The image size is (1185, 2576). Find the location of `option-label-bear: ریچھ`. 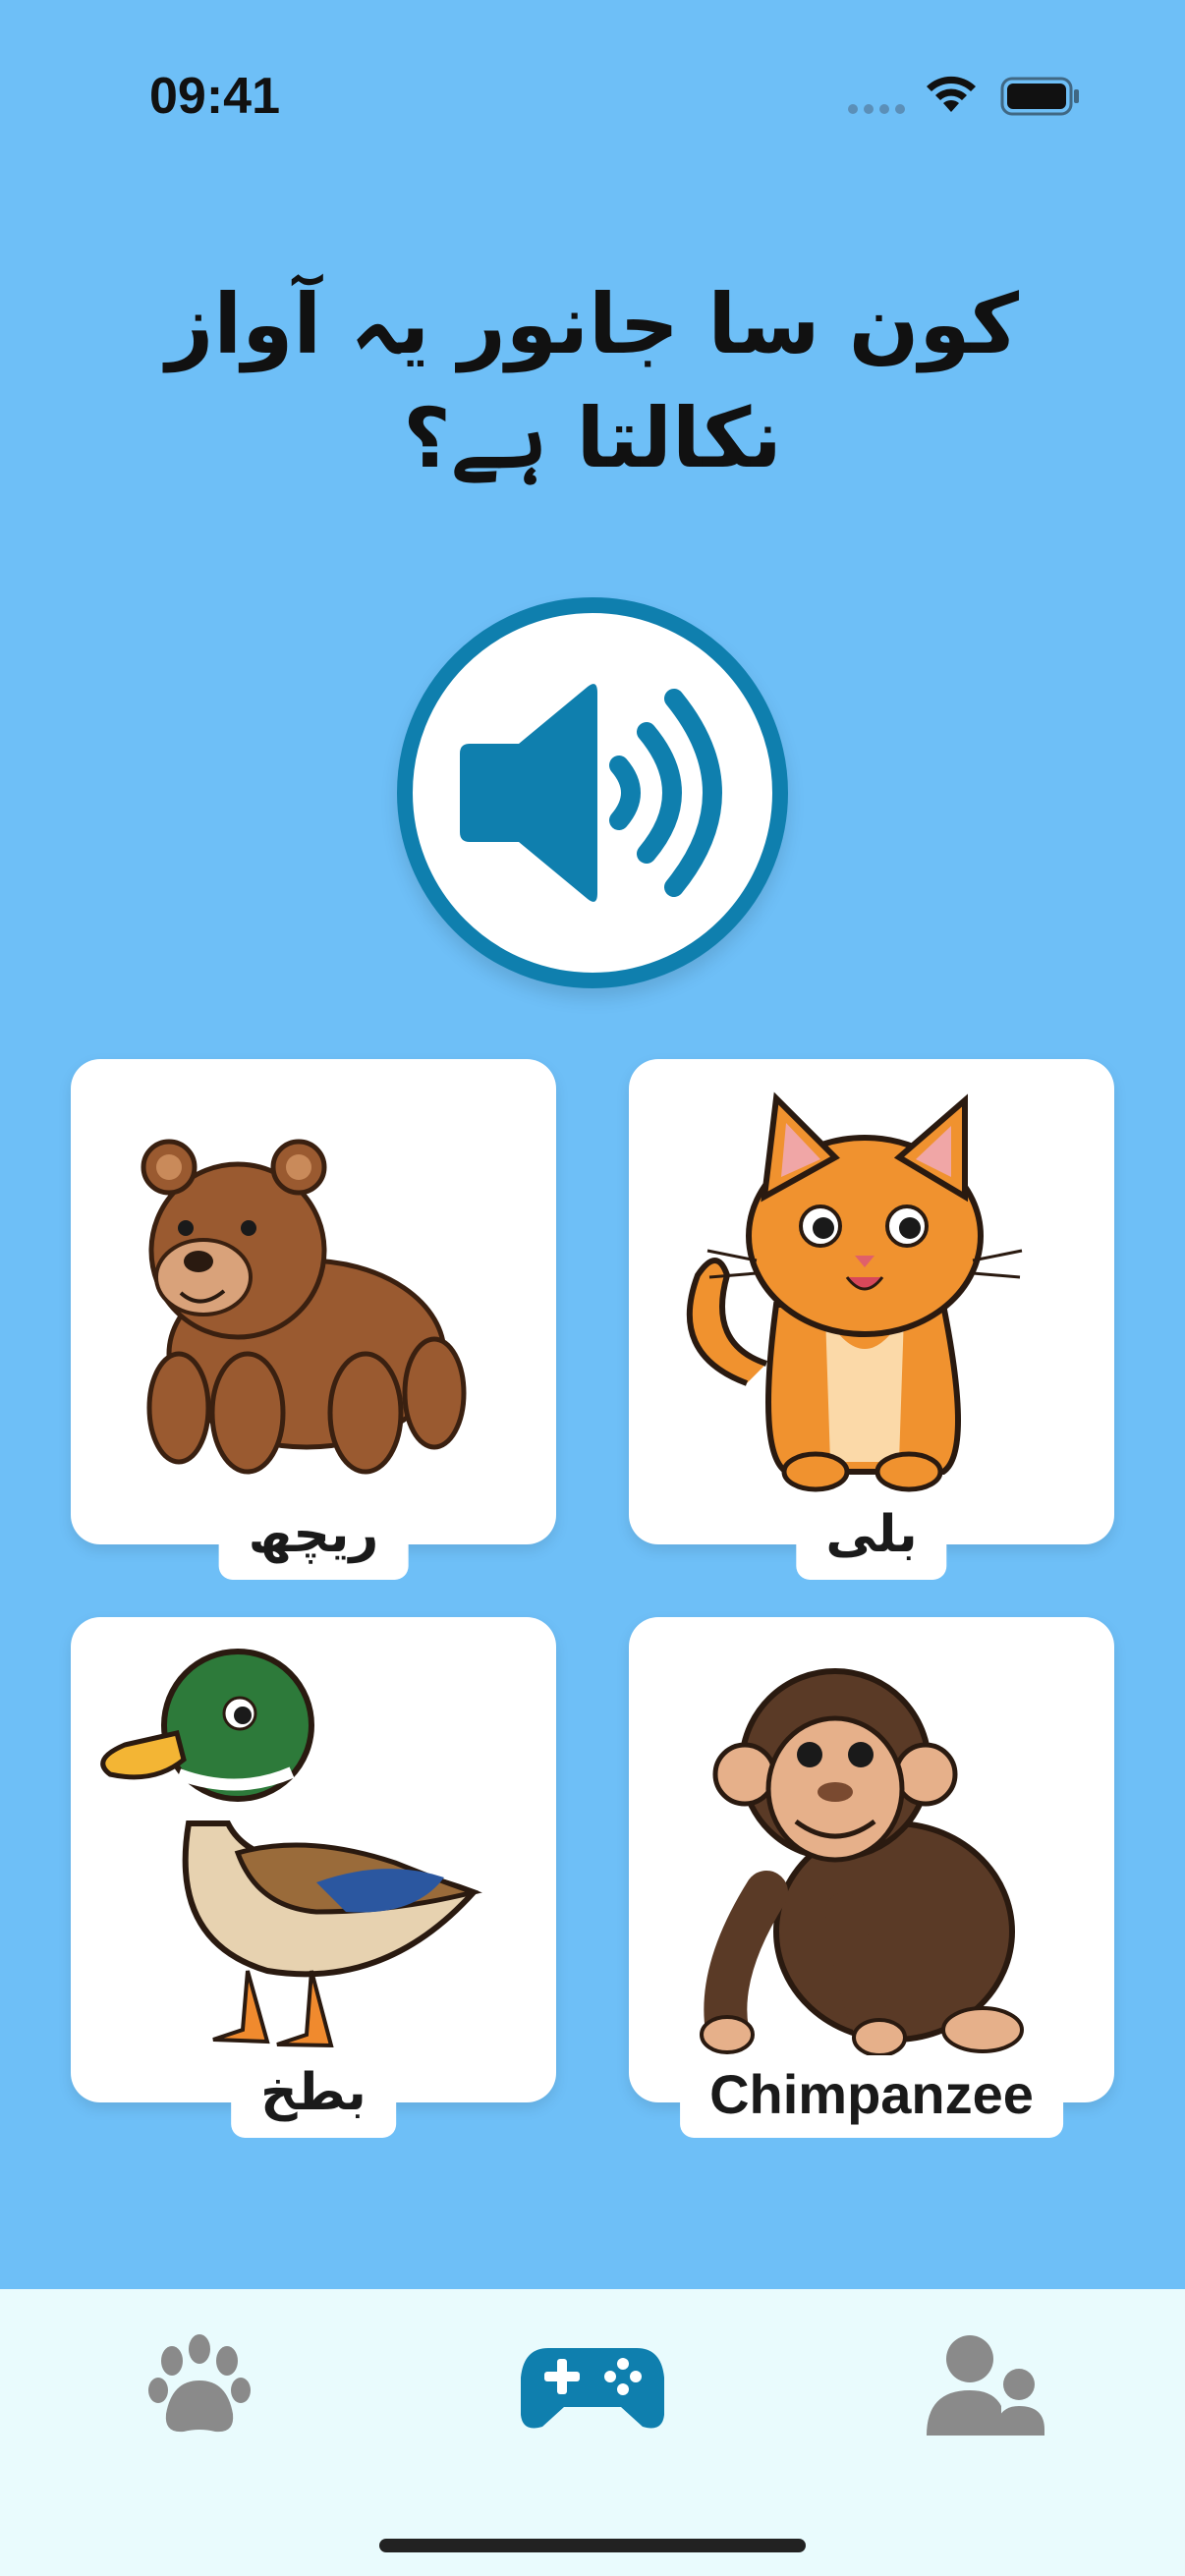

option-label-bear: ریچھ is located at coordinates (314, 1538).